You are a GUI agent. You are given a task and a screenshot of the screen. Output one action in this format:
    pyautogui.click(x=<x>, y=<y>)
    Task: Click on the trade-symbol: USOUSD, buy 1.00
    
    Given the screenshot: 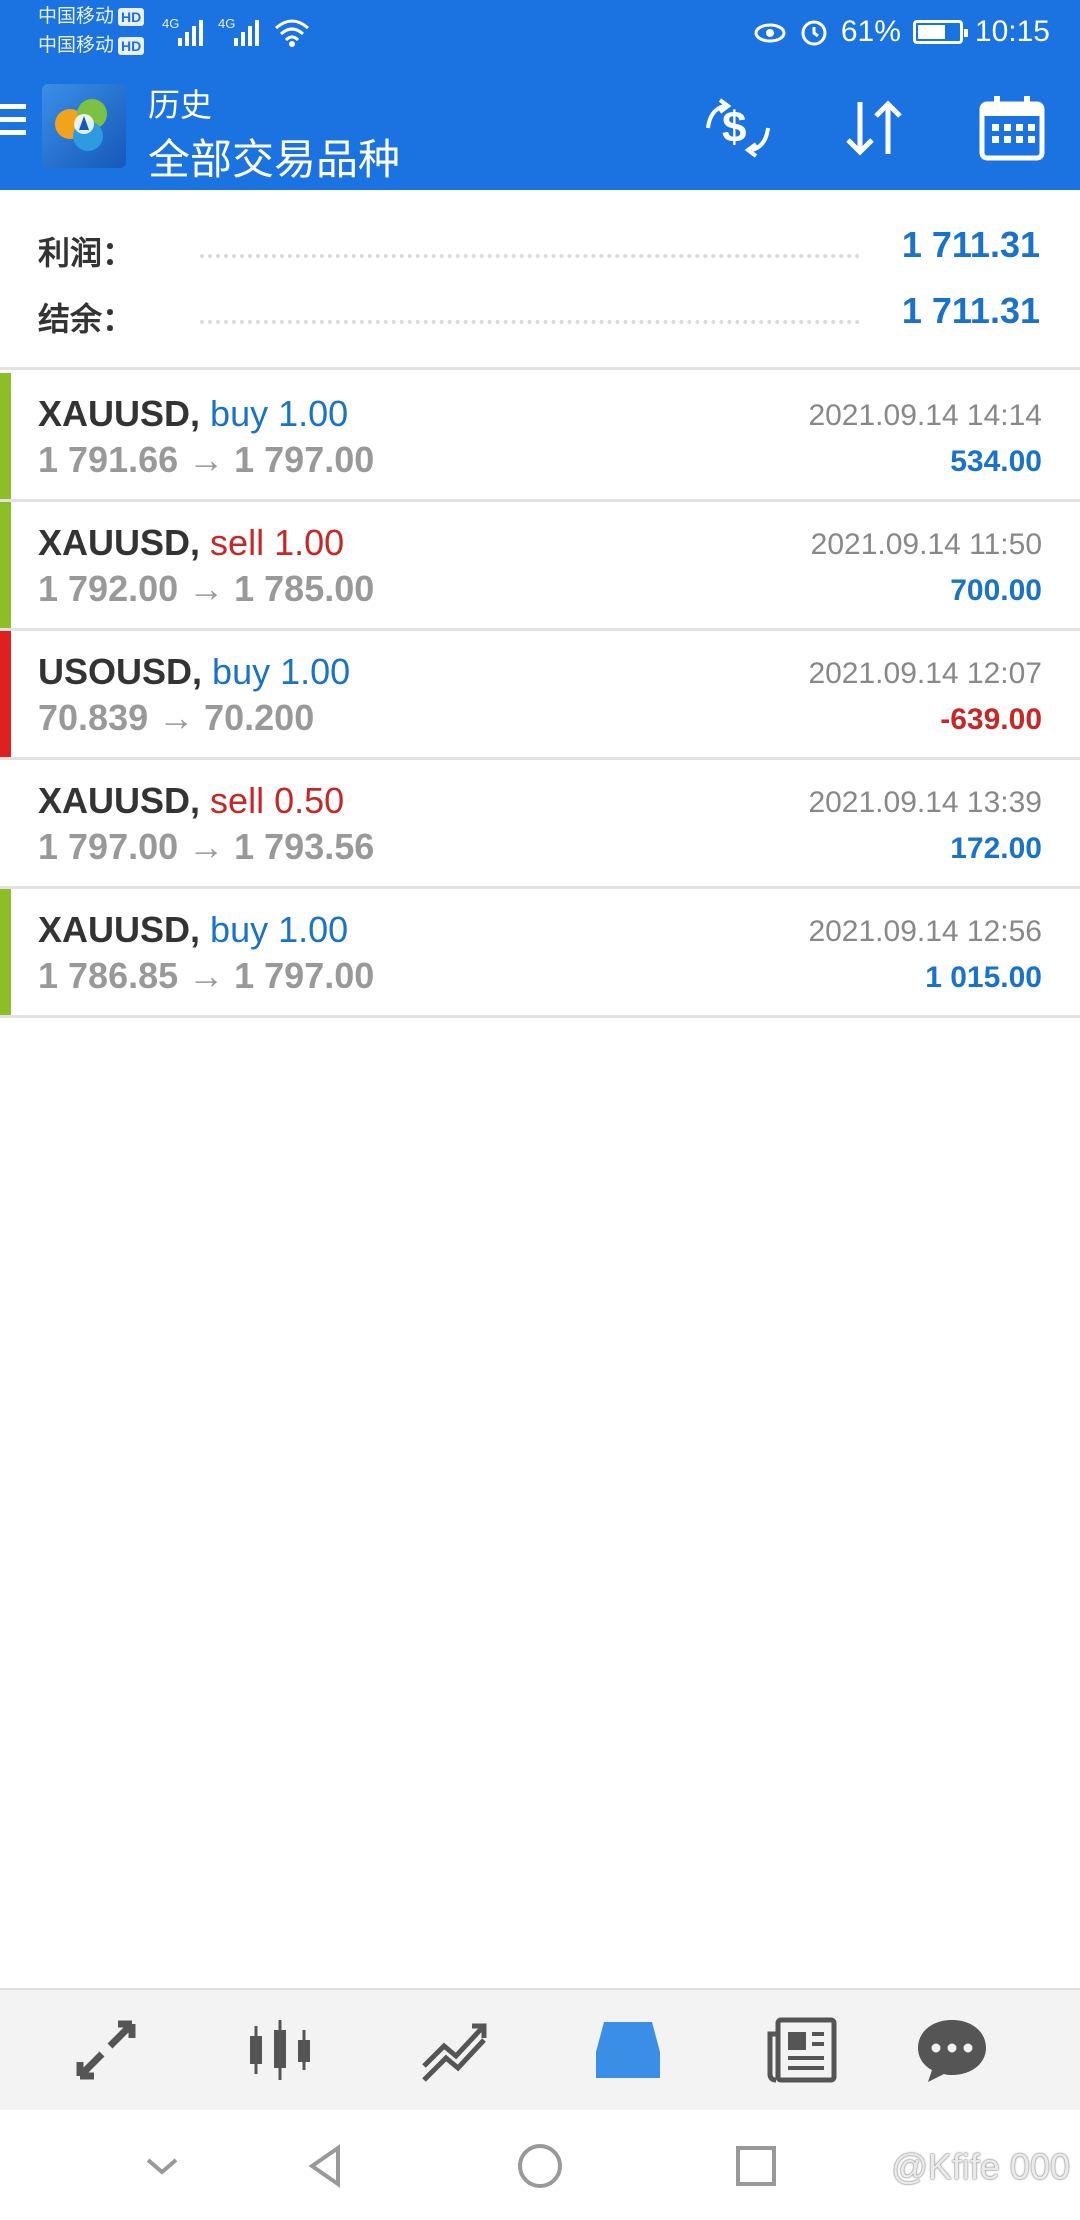 What is the action you would take?
    pyautogui.click(x=194, y=671)
    